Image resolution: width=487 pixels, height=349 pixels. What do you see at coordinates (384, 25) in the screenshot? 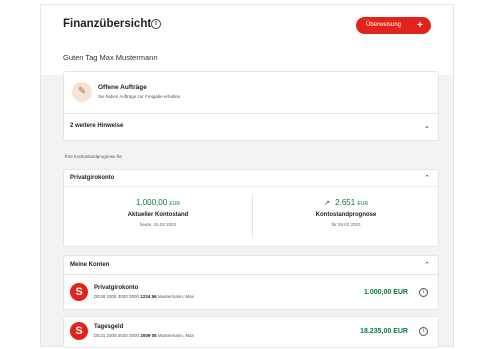
I see `transfer-button-label: Überweisung` at bounding box center [384, 25].